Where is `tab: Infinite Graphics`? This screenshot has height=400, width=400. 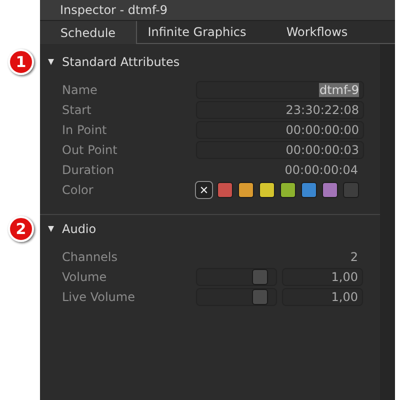 tab: Infinite Graphics is located at coordinates (197, 32).